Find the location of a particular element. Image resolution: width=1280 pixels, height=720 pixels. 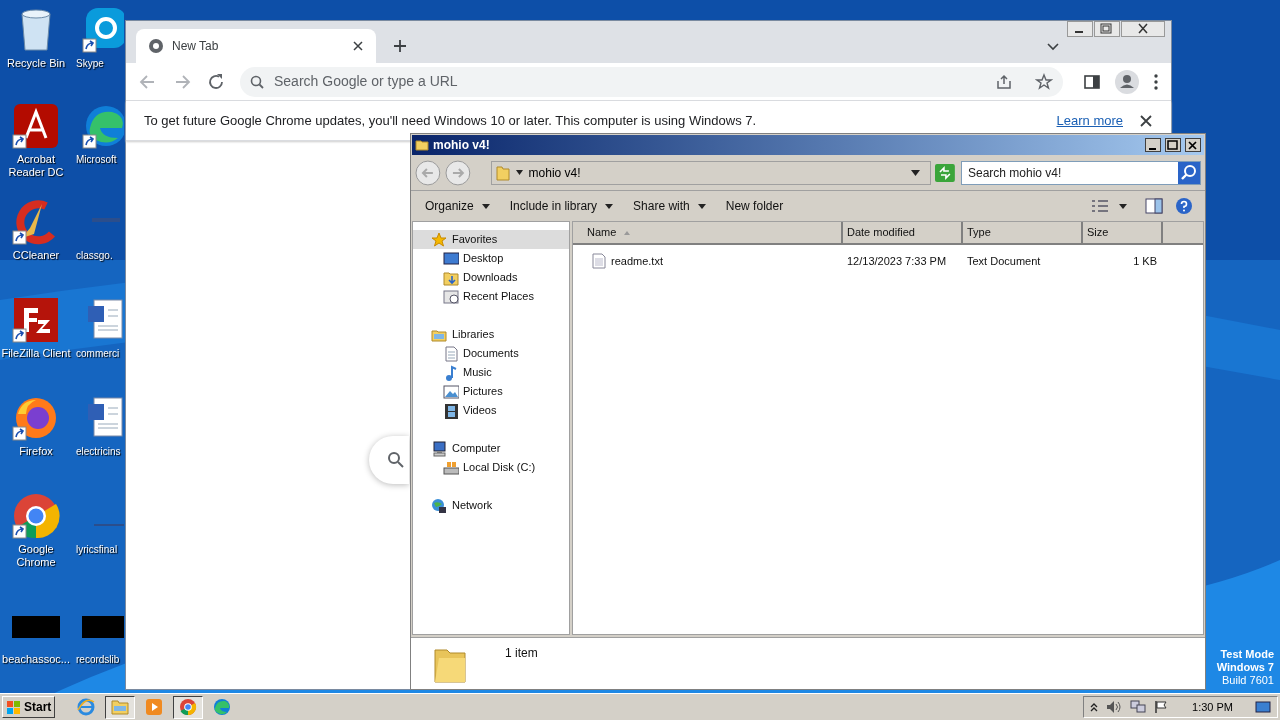

desktop-icon-label: Recycle Bin is located at coordinates (36, 63).